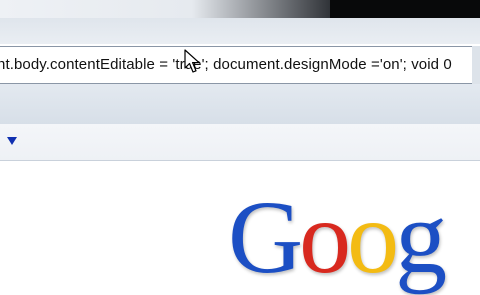  Describe the element at coordinates (12, 141) in the screenshot. I see `chevron-down-icon` at that location.